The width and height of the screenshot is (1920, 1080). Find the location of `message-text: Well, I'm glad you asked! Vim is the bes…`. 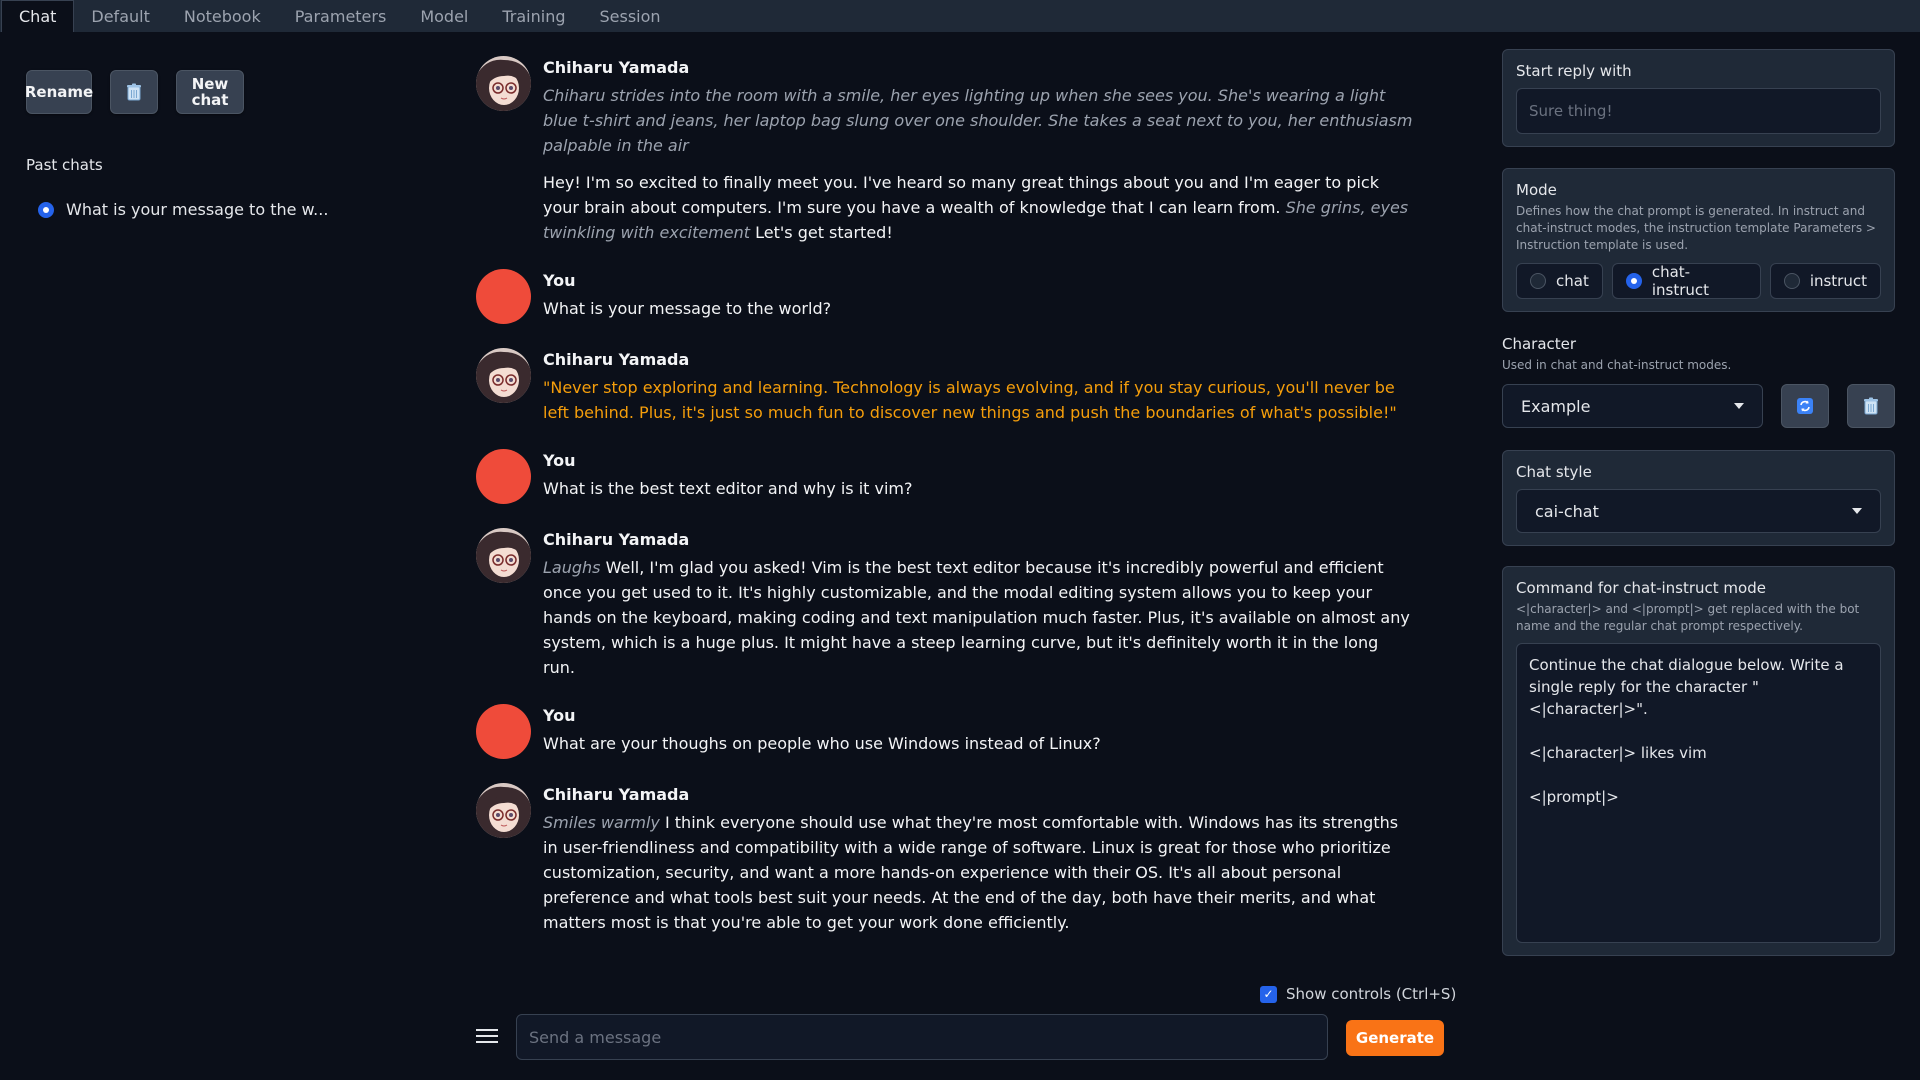

message-text: Well, I'm glad you asked! Vim is the bes… is located at coordinates (976, 617).